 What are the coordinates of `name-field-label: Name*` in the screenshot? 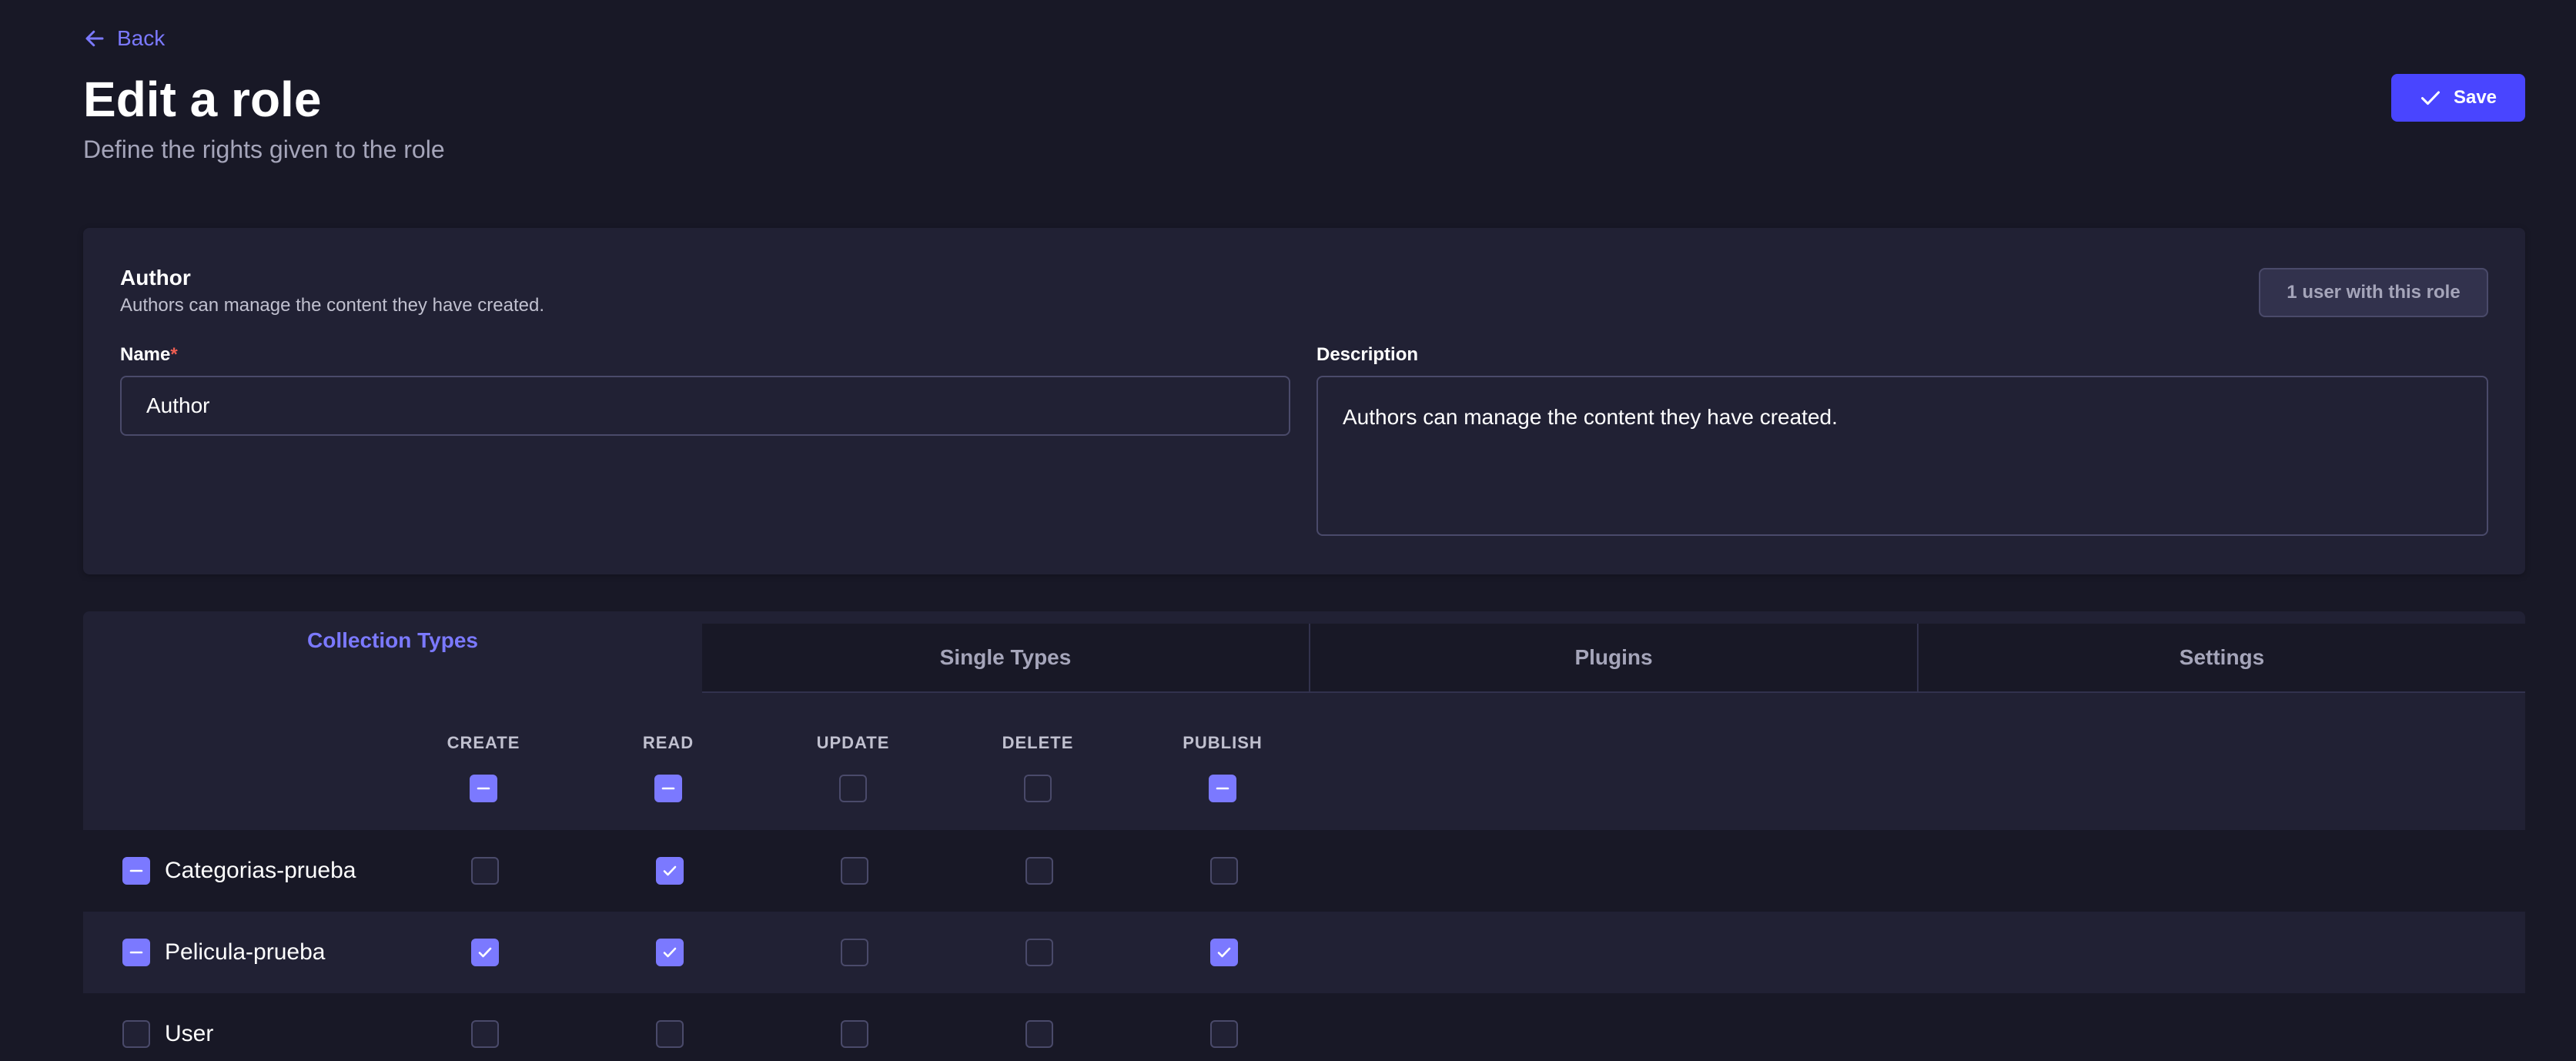 It's located at (149, 354).